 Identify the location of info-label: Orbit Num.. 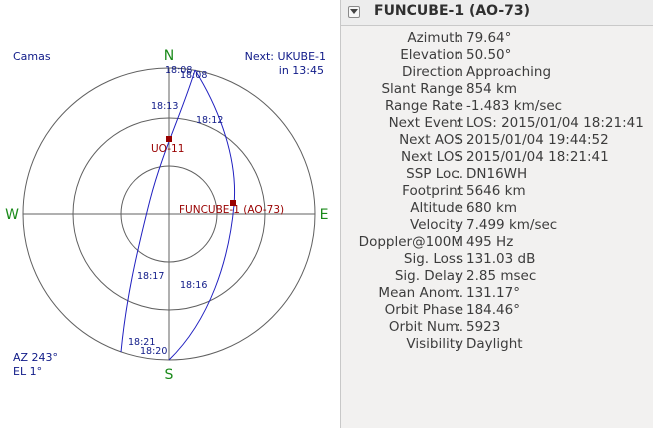
(425, 327).